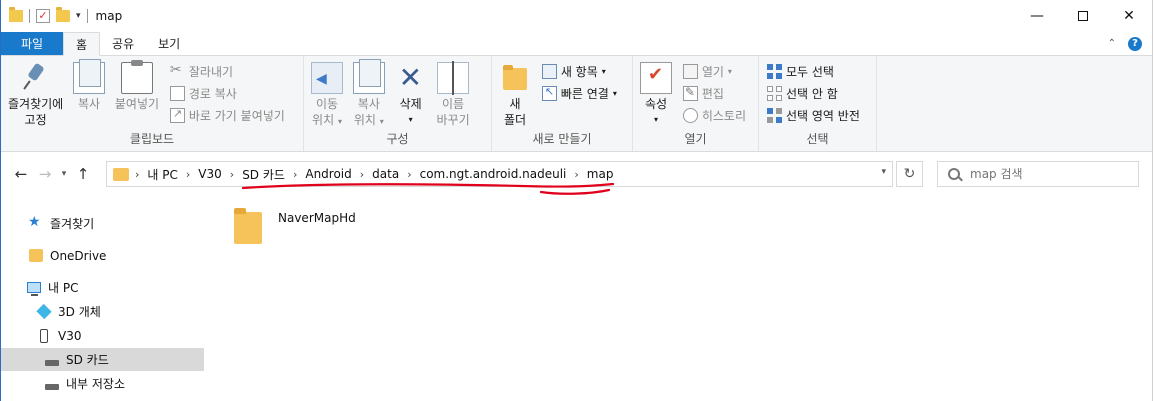 This screenshot has width=1153, height=401. I want to click on tab-share: 공유, so click(123, 43).